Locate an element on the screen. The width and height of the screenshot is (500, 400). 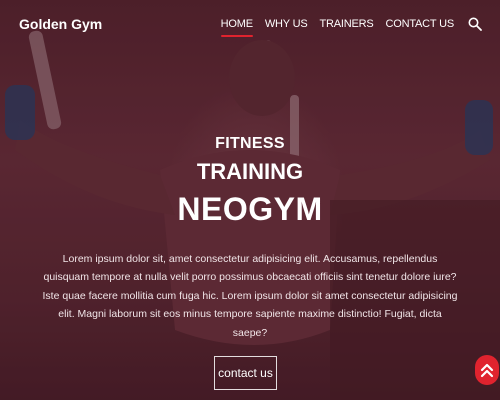
hero-line-fitness: FITNESS is located at coordinates (250, 143).